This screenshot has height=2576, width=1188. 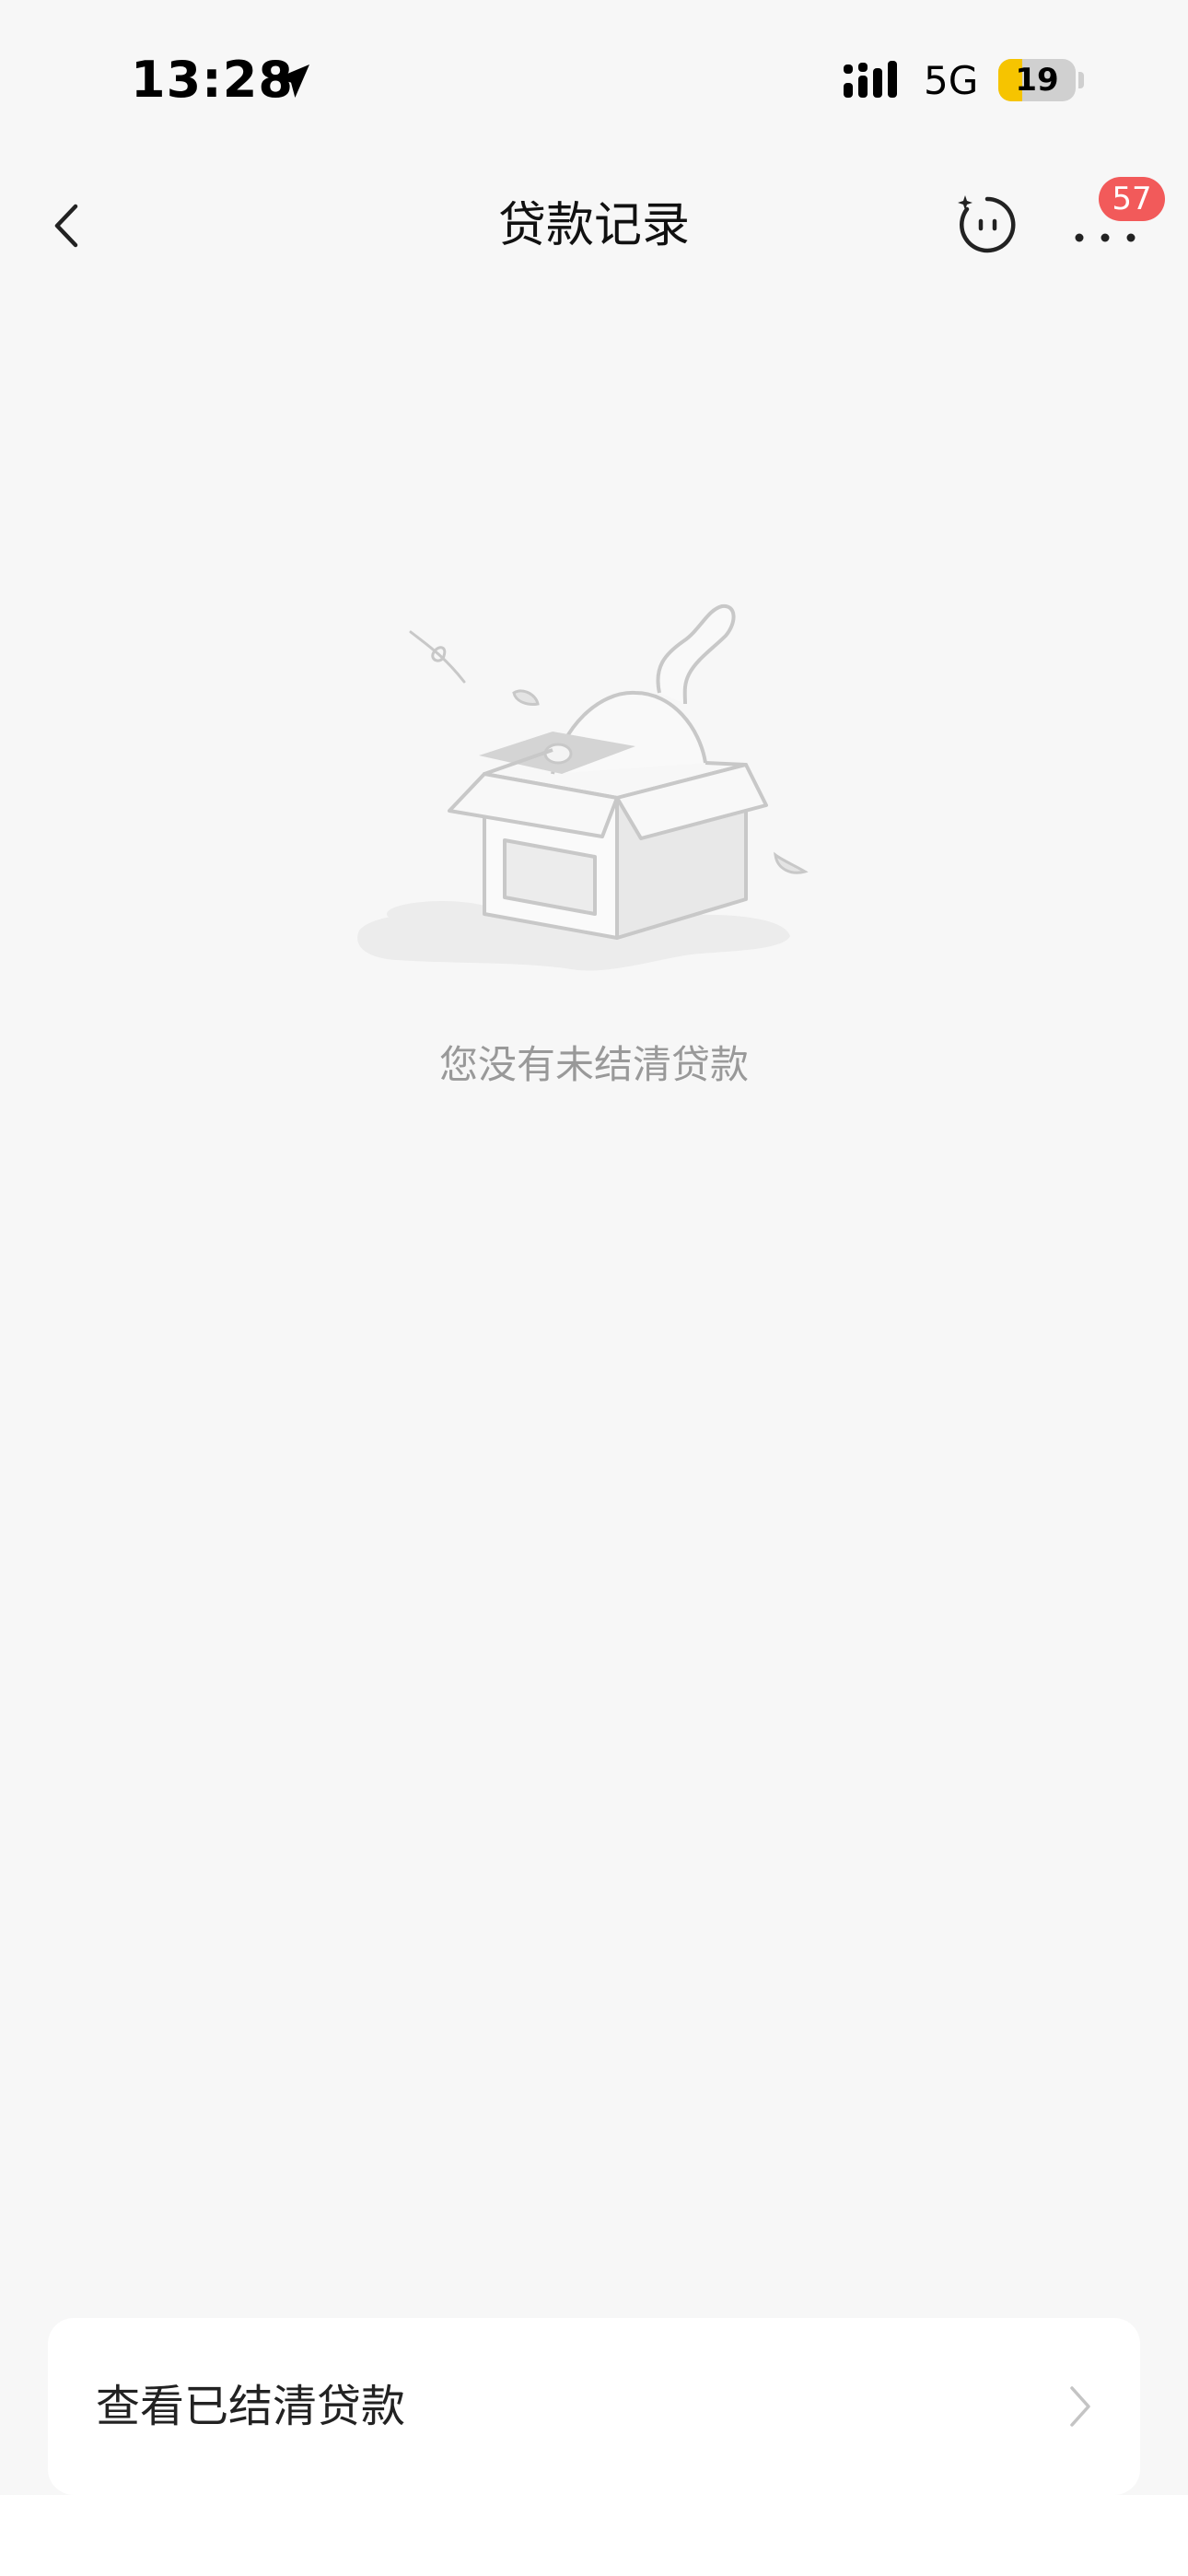 I want to click on battery-level: 19, so click(x=1037, y=80).